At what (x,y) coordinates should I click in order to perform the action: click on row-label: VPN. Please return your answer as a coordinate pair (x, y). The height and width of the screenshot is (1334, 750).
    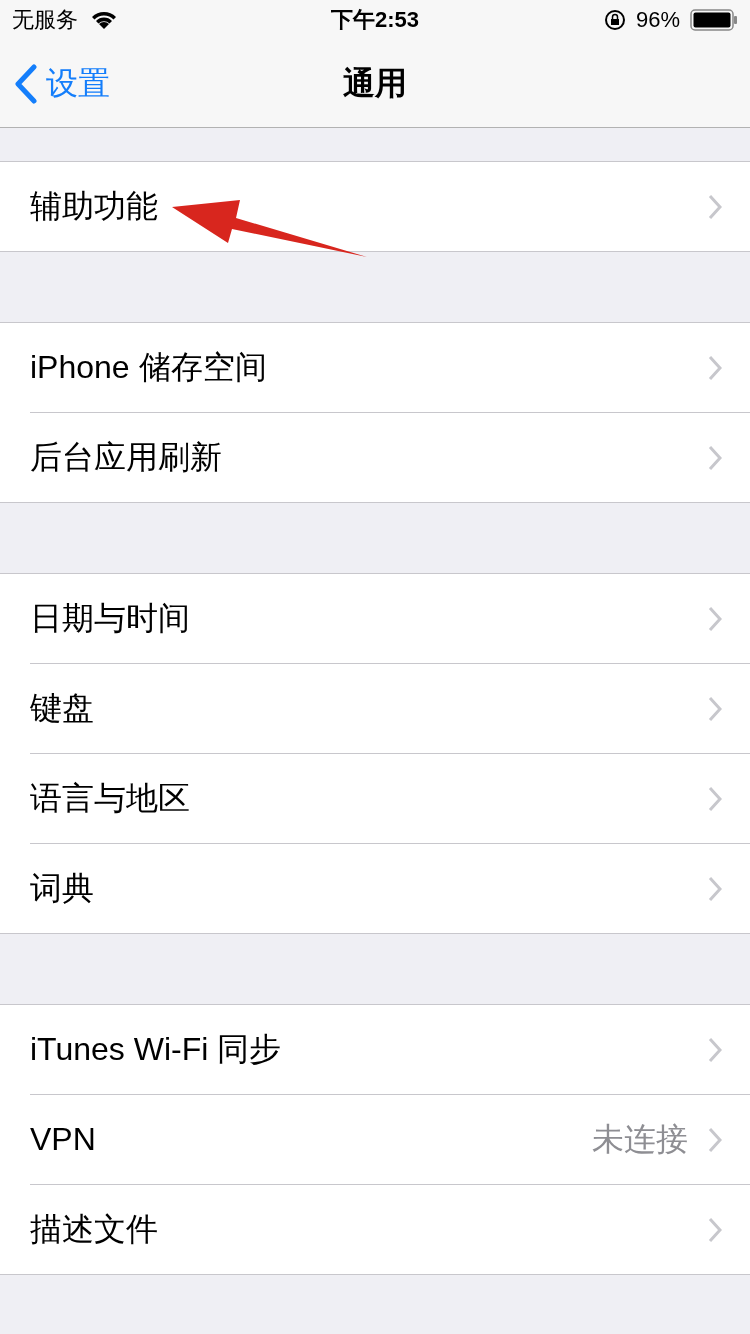
    Looking at the image, I should click on (63, 1139).